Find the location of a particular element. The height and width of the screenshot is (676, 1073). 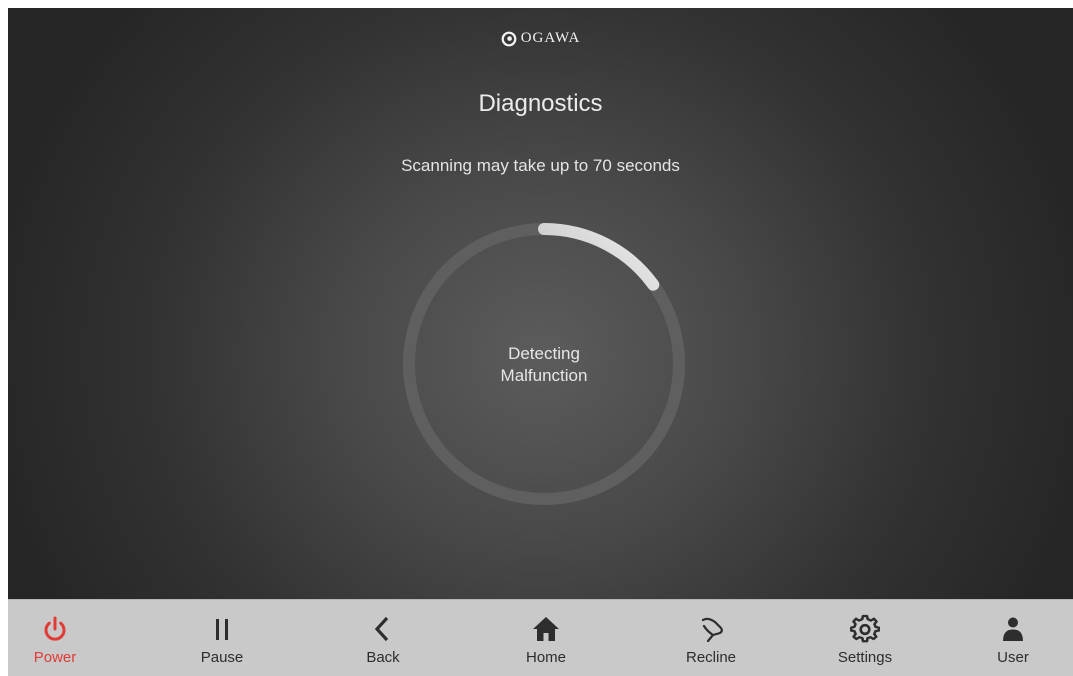

nav-home-button: Home is located at coordinates (546, 638).